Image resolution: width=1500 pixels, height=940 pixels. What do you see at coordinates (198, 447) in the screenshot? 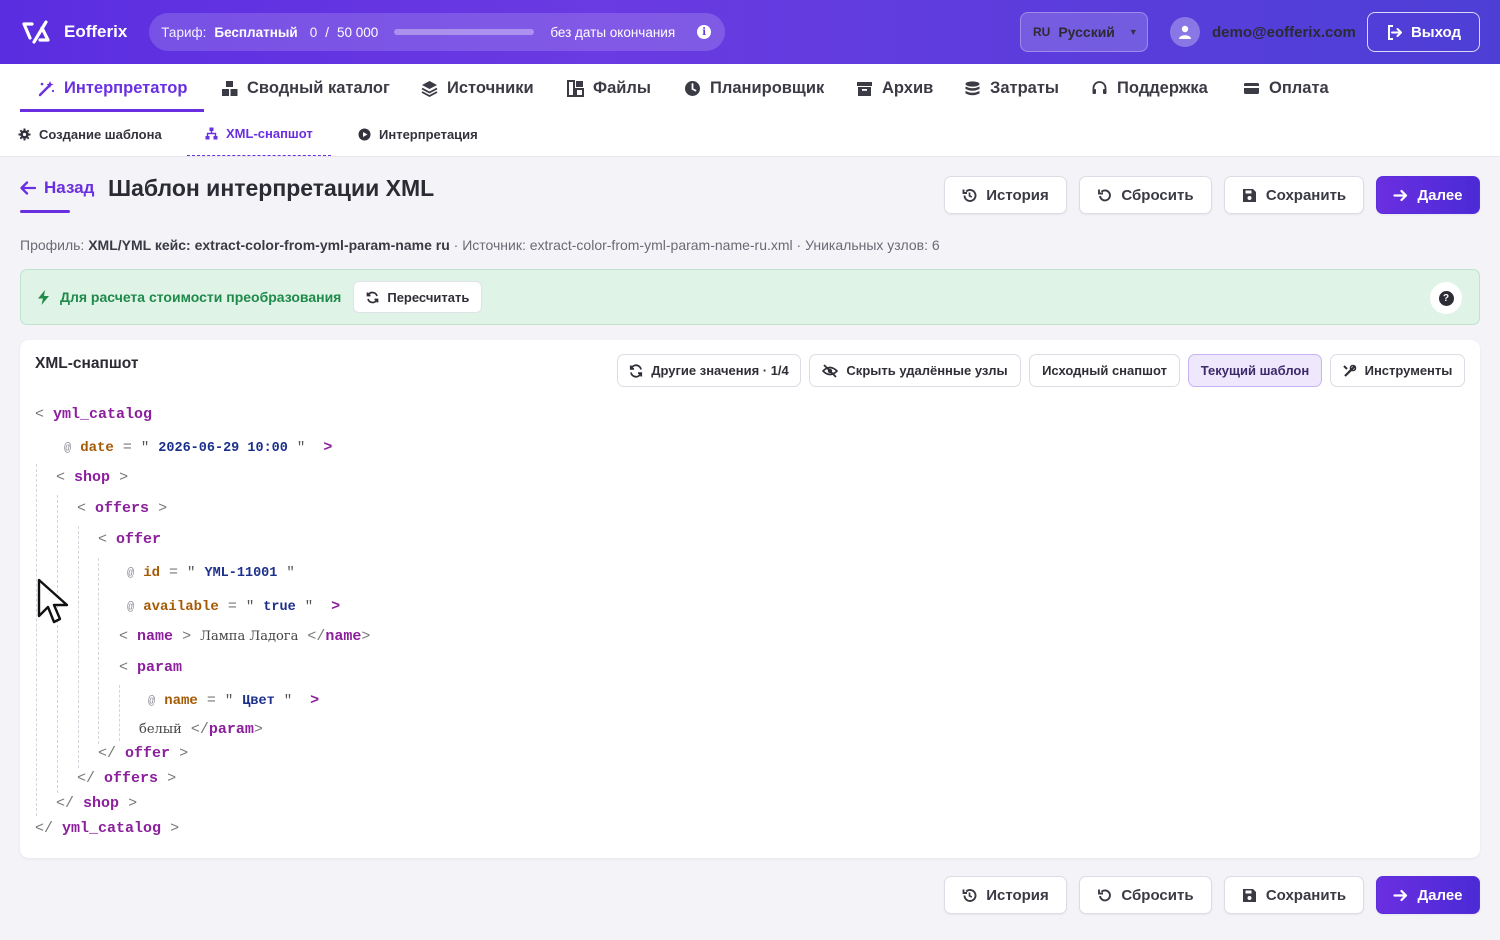
I see `xml-attr-date: @ date = " 2026-06-29 10:00 " >` at bounding box center [198, 447].